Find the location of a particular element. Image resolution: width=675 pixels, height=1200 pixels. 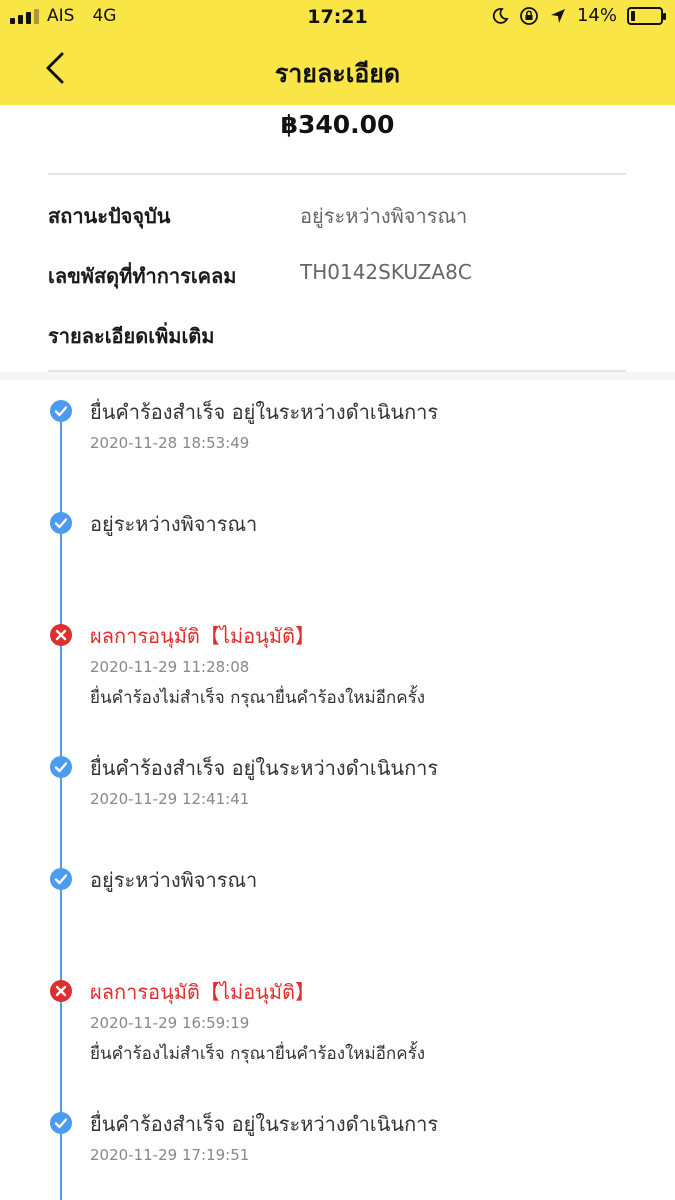

timeline-event-time: 2020-11-29 12:41:41 is located at coordinates (170, 799).